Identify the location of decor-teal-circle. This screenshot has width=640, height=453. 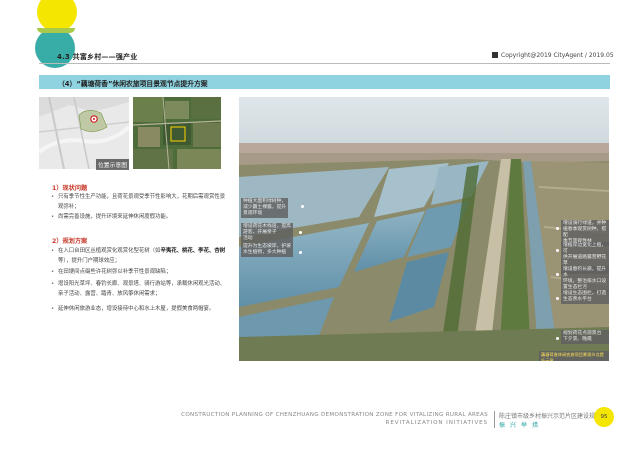
(55, 48).